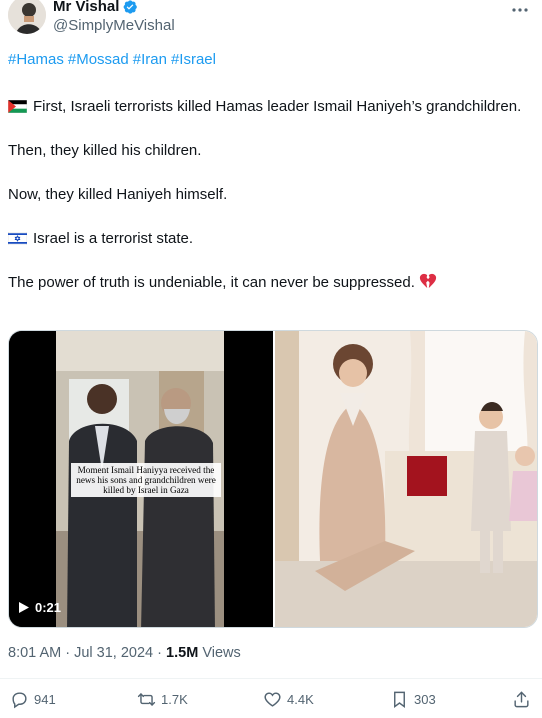 The image size is (542, 718). Describe the element at coordinates (45, 699) in the screenshot. I see `reply-count: 941` at that location.